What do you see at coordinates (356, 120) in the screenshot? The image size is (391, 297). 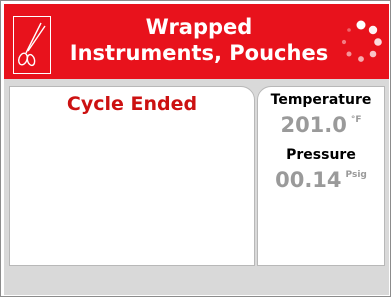 I see `temperature-unit: °F` at bounding box center [356, 120].